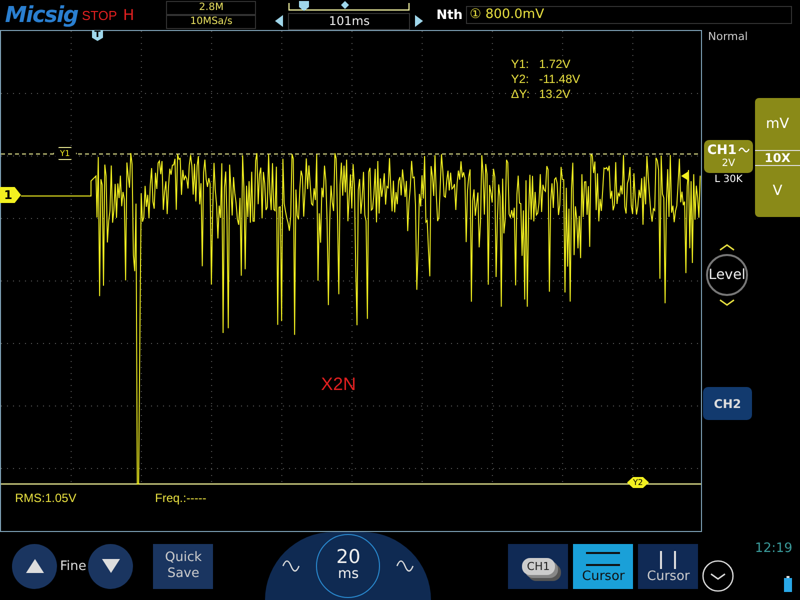 The width and height of the screenshot is (800, 600). I want to click on trigger-status: Normal, so click(728, 36).